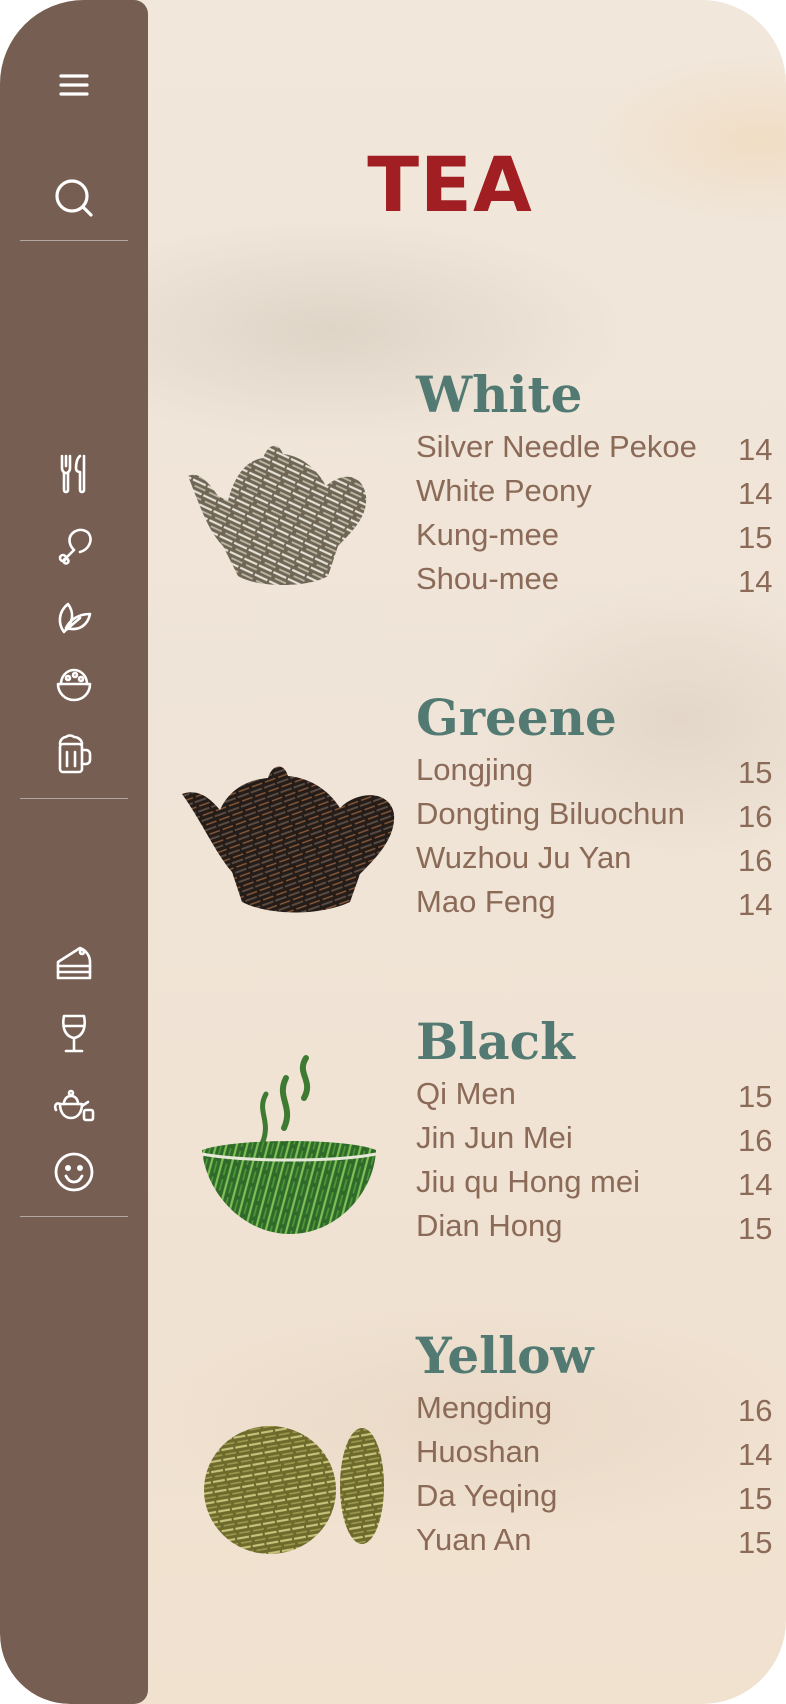 The height and width of the screenshot is (1704, 786). What do you see at coordinates (556, 446) in the screenshot?
I see `item-name: Silver Needle Pekoe` at bounding box center [556, 446].